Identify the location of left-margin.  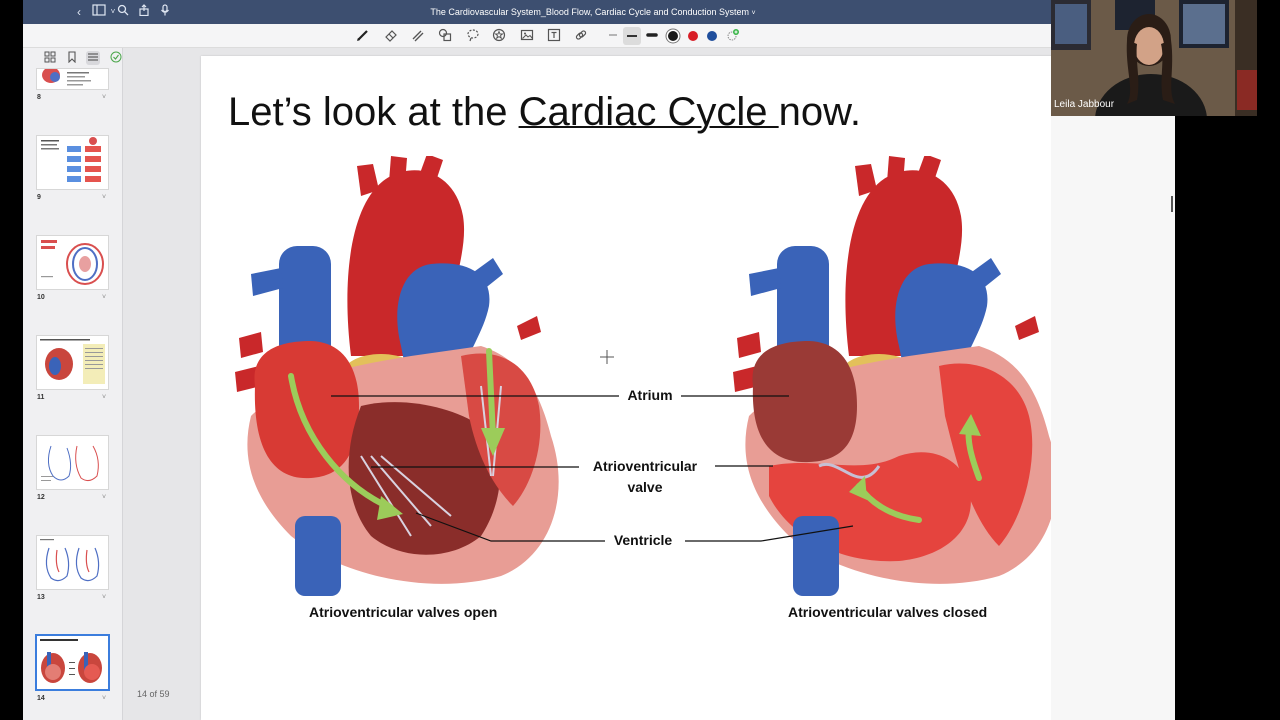
(11, 360).